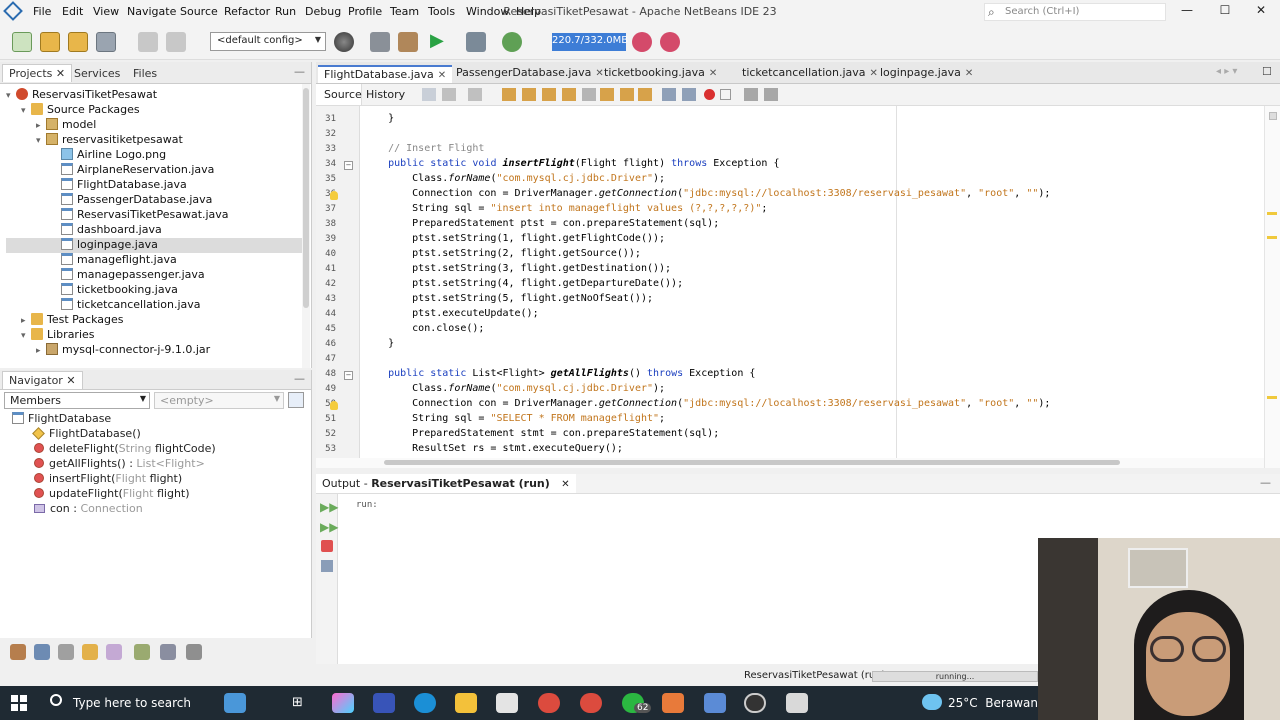 The image size is (1280, 720). What do you see at coordinates (154, 185) in the screenshot?
I see `tree-node: FlightDatabase.java` at bounding box center [154, 185].